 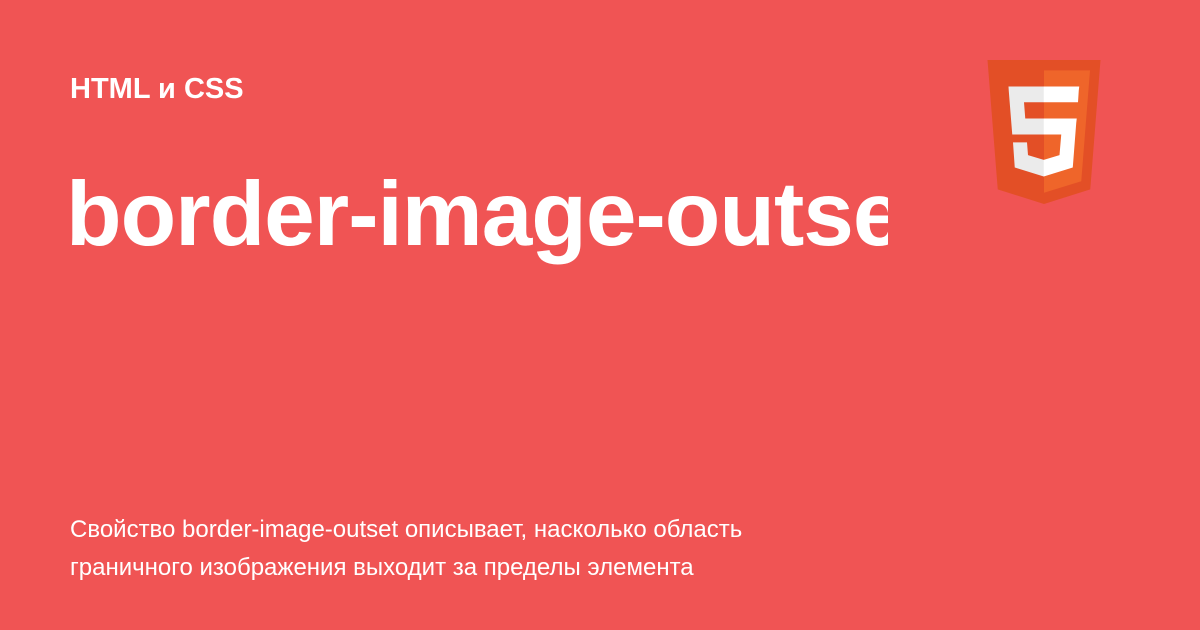 I want to click on page-title: border-image-outse, so click(x=477, y=214).